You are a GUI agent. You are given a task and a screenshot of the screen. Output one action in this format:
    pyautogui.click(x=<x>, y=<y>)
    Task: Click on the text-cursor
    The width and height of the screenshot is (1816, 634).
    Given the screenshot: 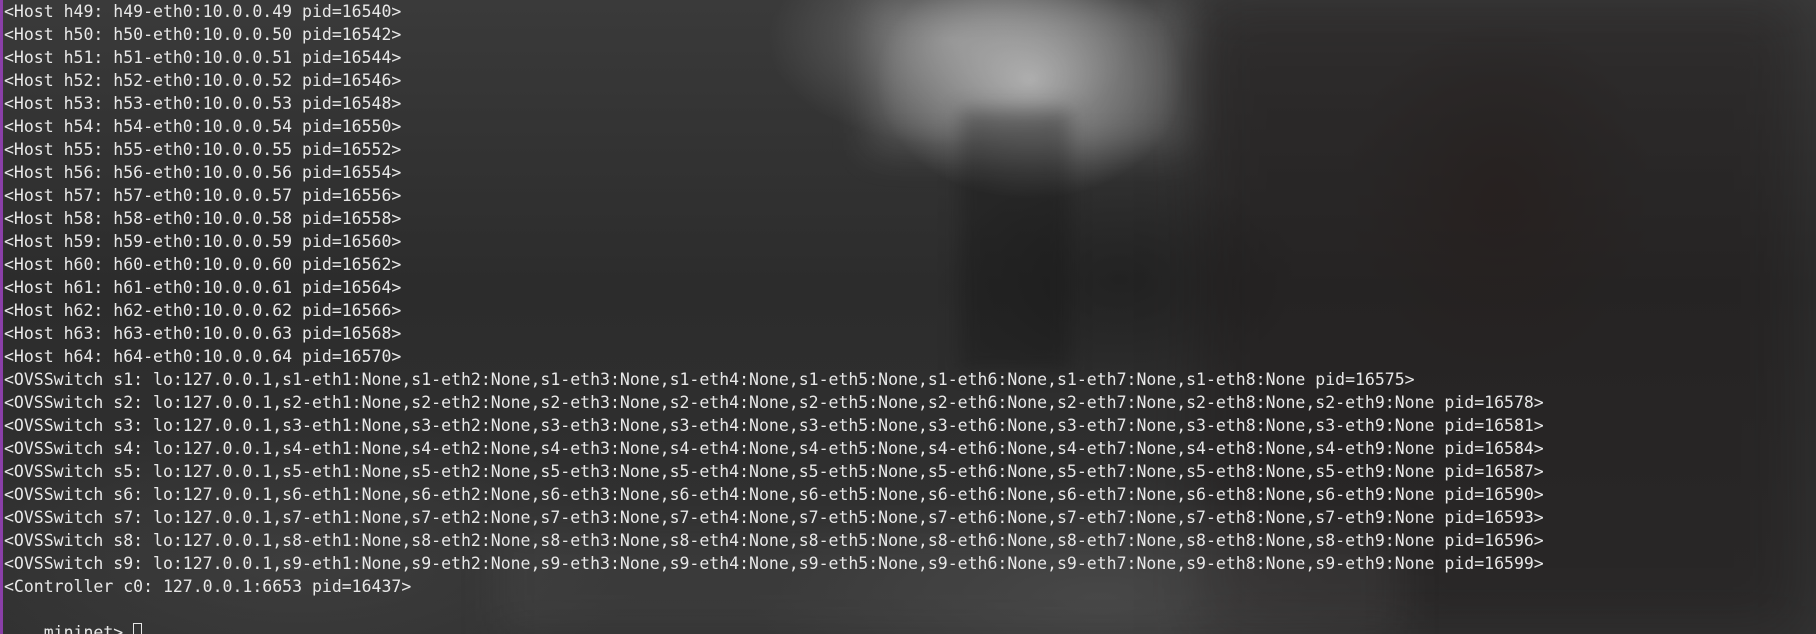 What is the action you would take?
    pyautogui.click(x=138, y=628)
    